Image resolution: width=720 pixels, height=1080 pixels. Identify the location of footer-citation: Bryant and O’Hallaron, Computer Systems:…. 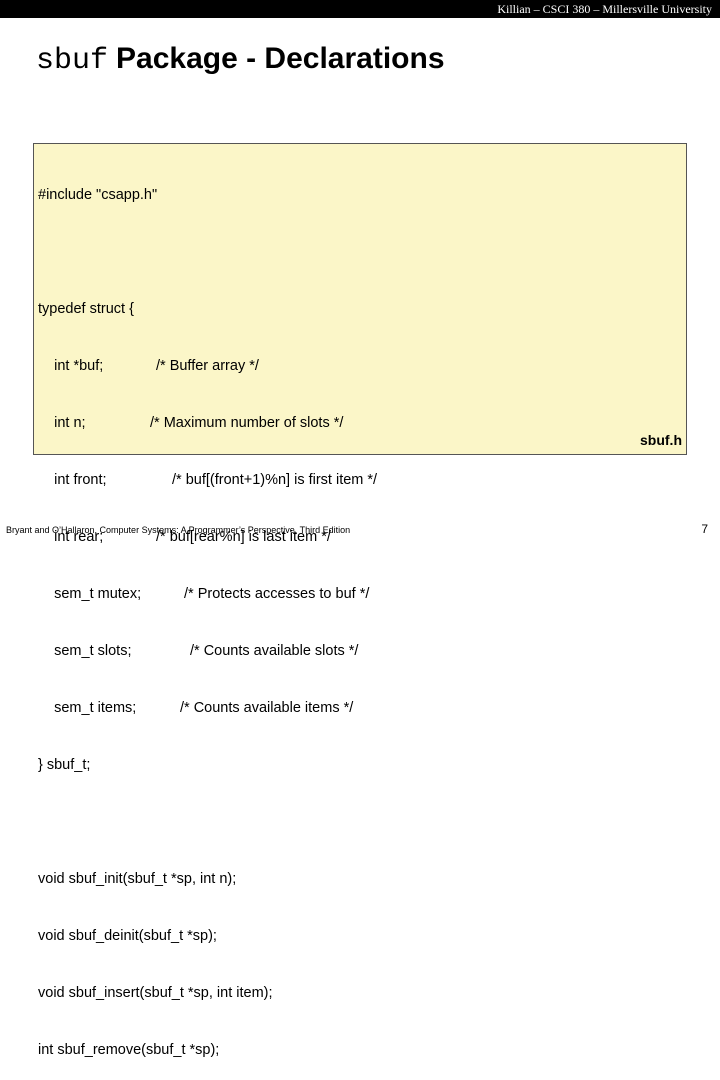
(178, 530).